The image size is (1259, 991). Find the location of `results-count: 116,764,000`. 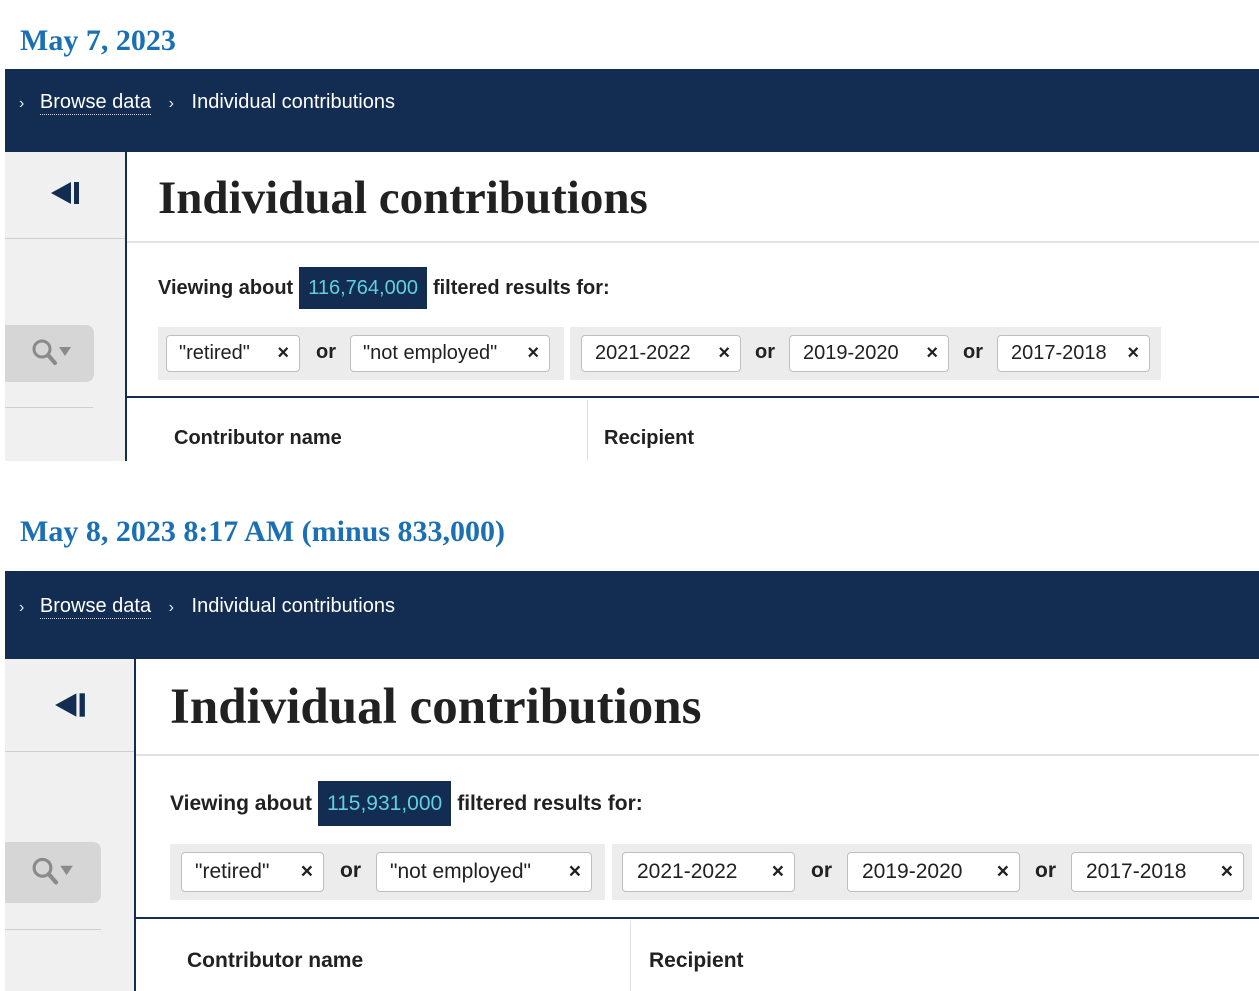

results-count: 116,764,000 is located at coordinates (363, 288).